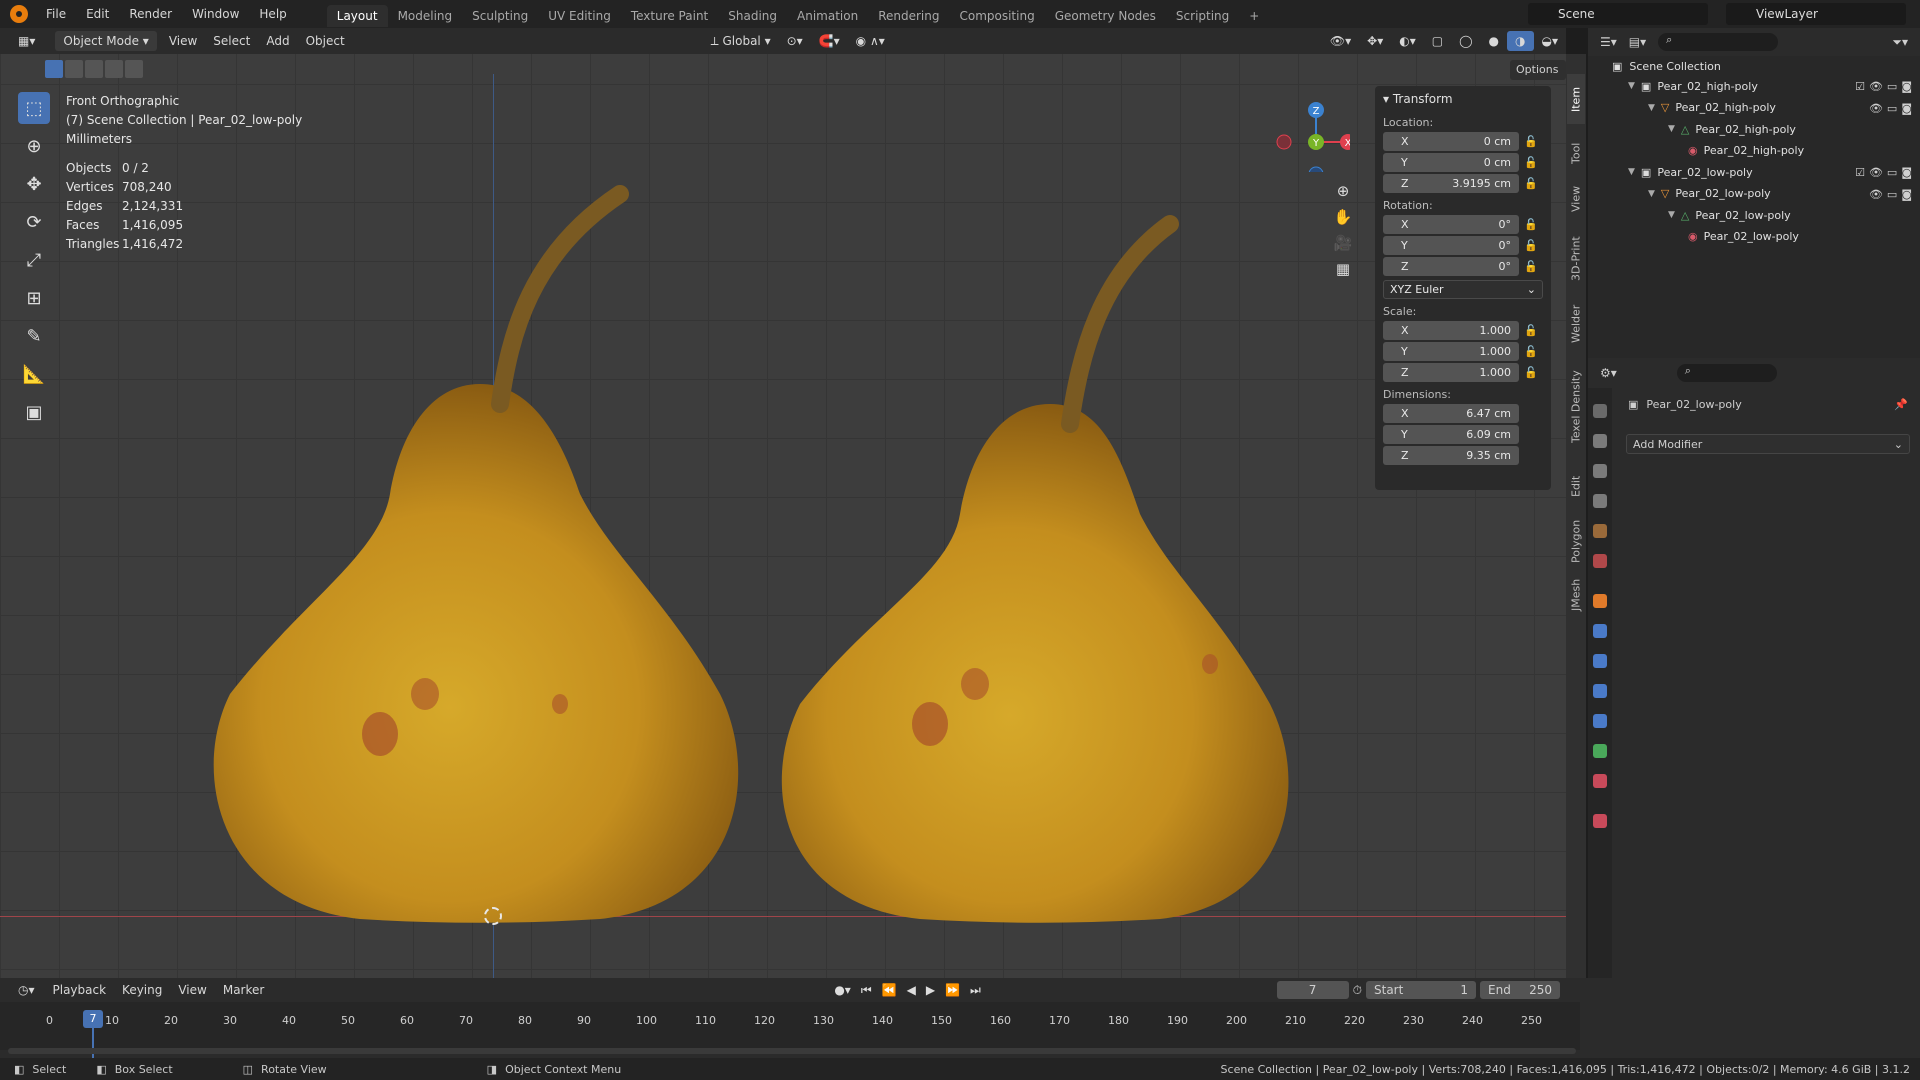  Describe the element at coordinates (1600, 501) in the screenshot. I see `view-layer-tab-icon` at that location.